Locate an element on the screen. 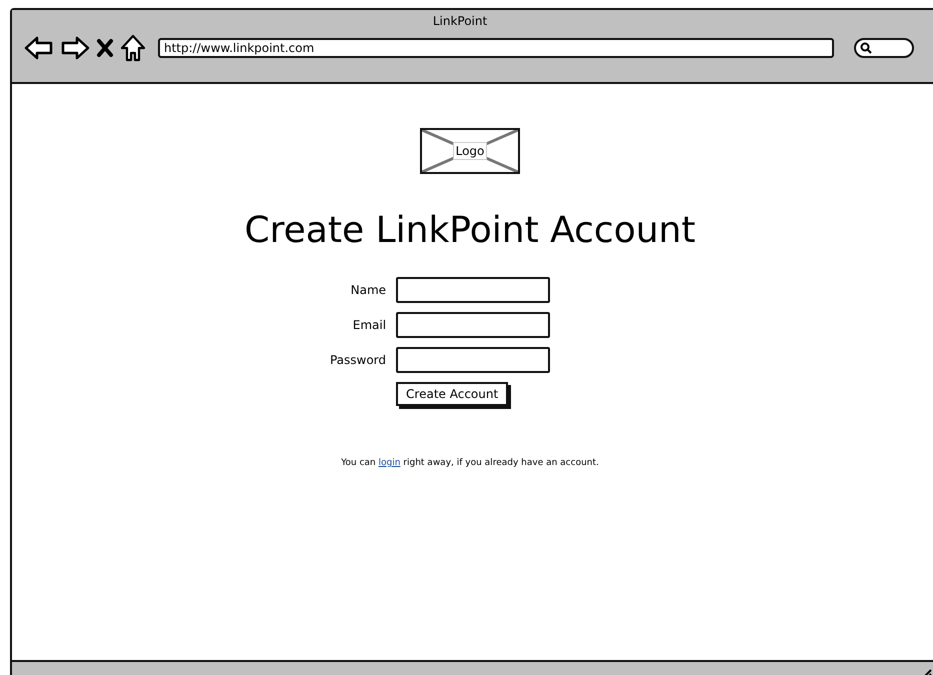  window-title: LinkPoint is located at coordinates (460, 20).